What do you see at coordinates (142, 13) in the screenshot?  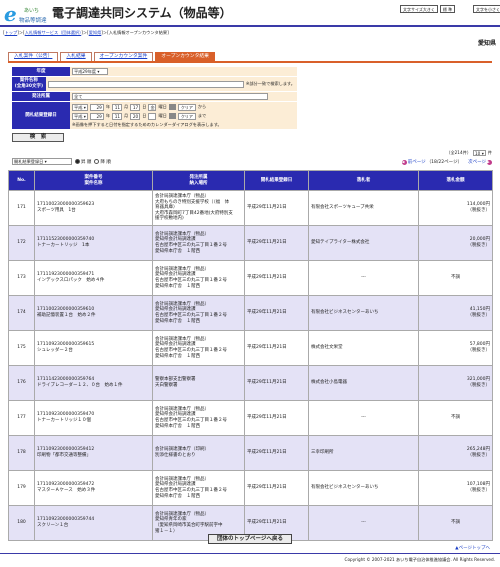 I see `system-title: 電子調達共同システム（物品等）` at bounding box center [142, 13].